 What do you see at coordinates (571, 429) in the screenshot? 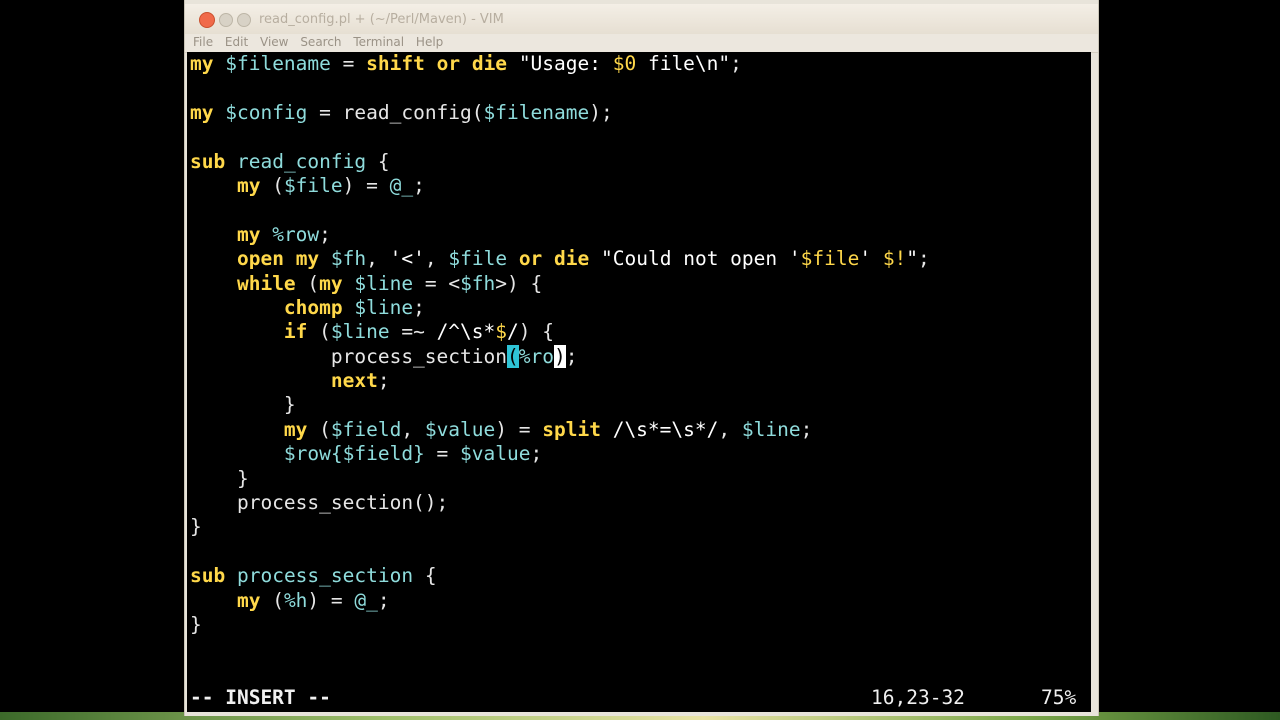
I see `code-token: split` at bounding box center [571, 429].